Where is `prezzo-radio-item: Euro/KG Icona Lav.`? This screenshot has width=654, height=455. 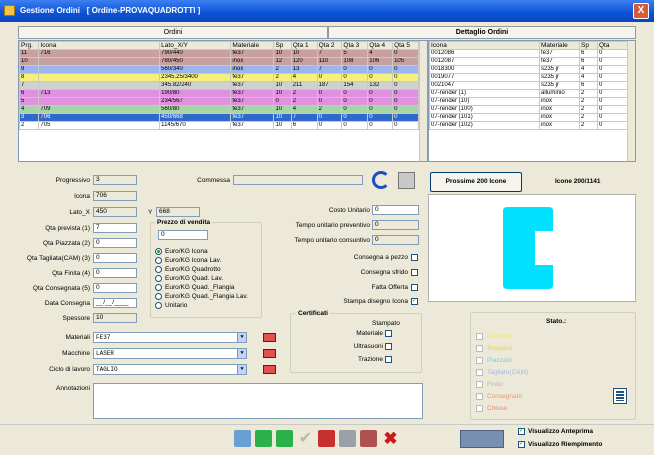 prezzo-radio-item: Euro/KG Icona Lav. is located at coordinates (210, 260).